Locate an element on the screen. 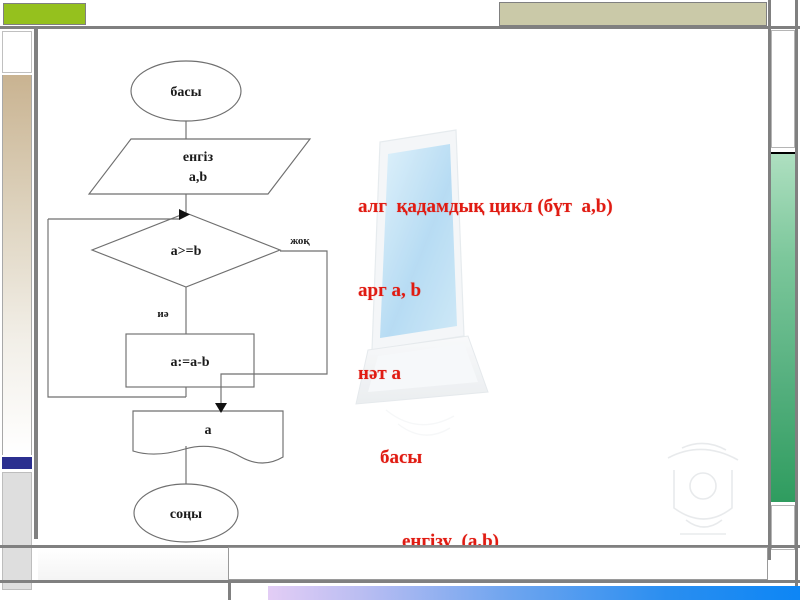  code-line-2: нәт a is located at coordinates (379, 374).